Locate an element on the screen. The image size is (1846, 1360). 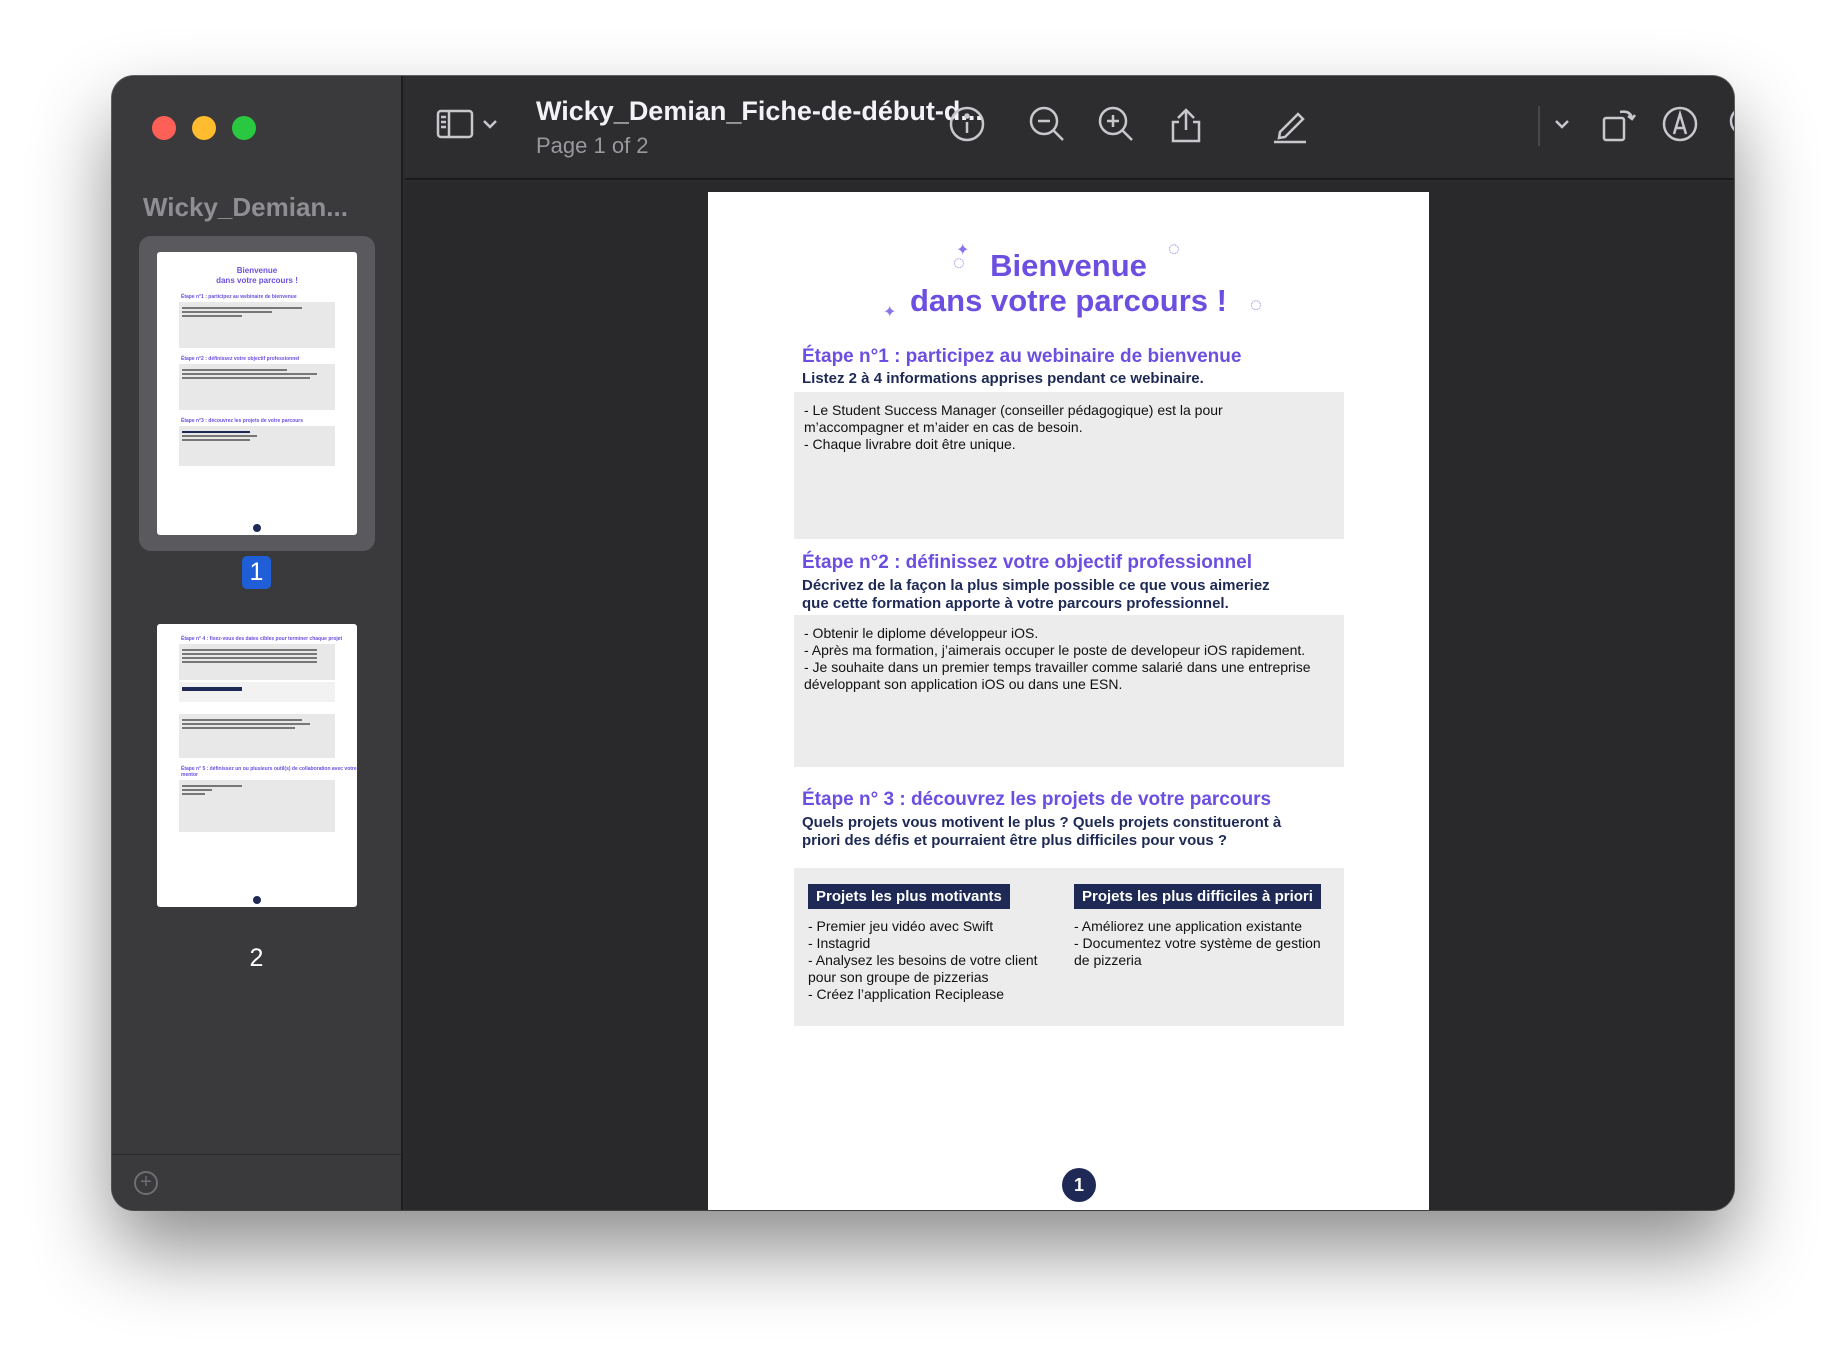
sidebar-toggle-icon is located at coordinates (455, 124).